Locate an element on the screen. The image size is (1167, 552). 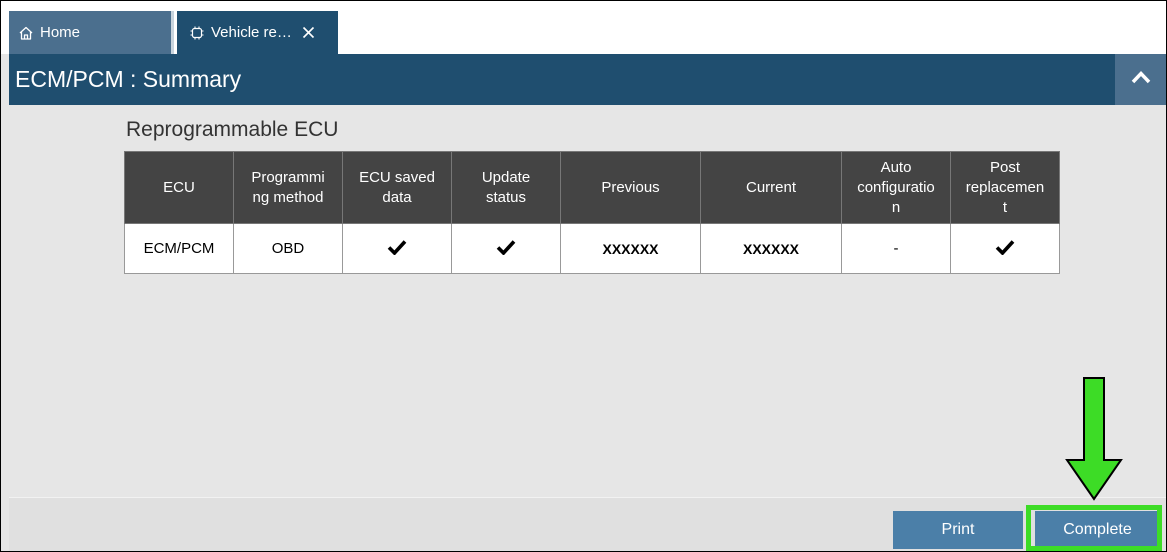
cell-ecu: ECM/PCM is located at coordinates (179, 248).